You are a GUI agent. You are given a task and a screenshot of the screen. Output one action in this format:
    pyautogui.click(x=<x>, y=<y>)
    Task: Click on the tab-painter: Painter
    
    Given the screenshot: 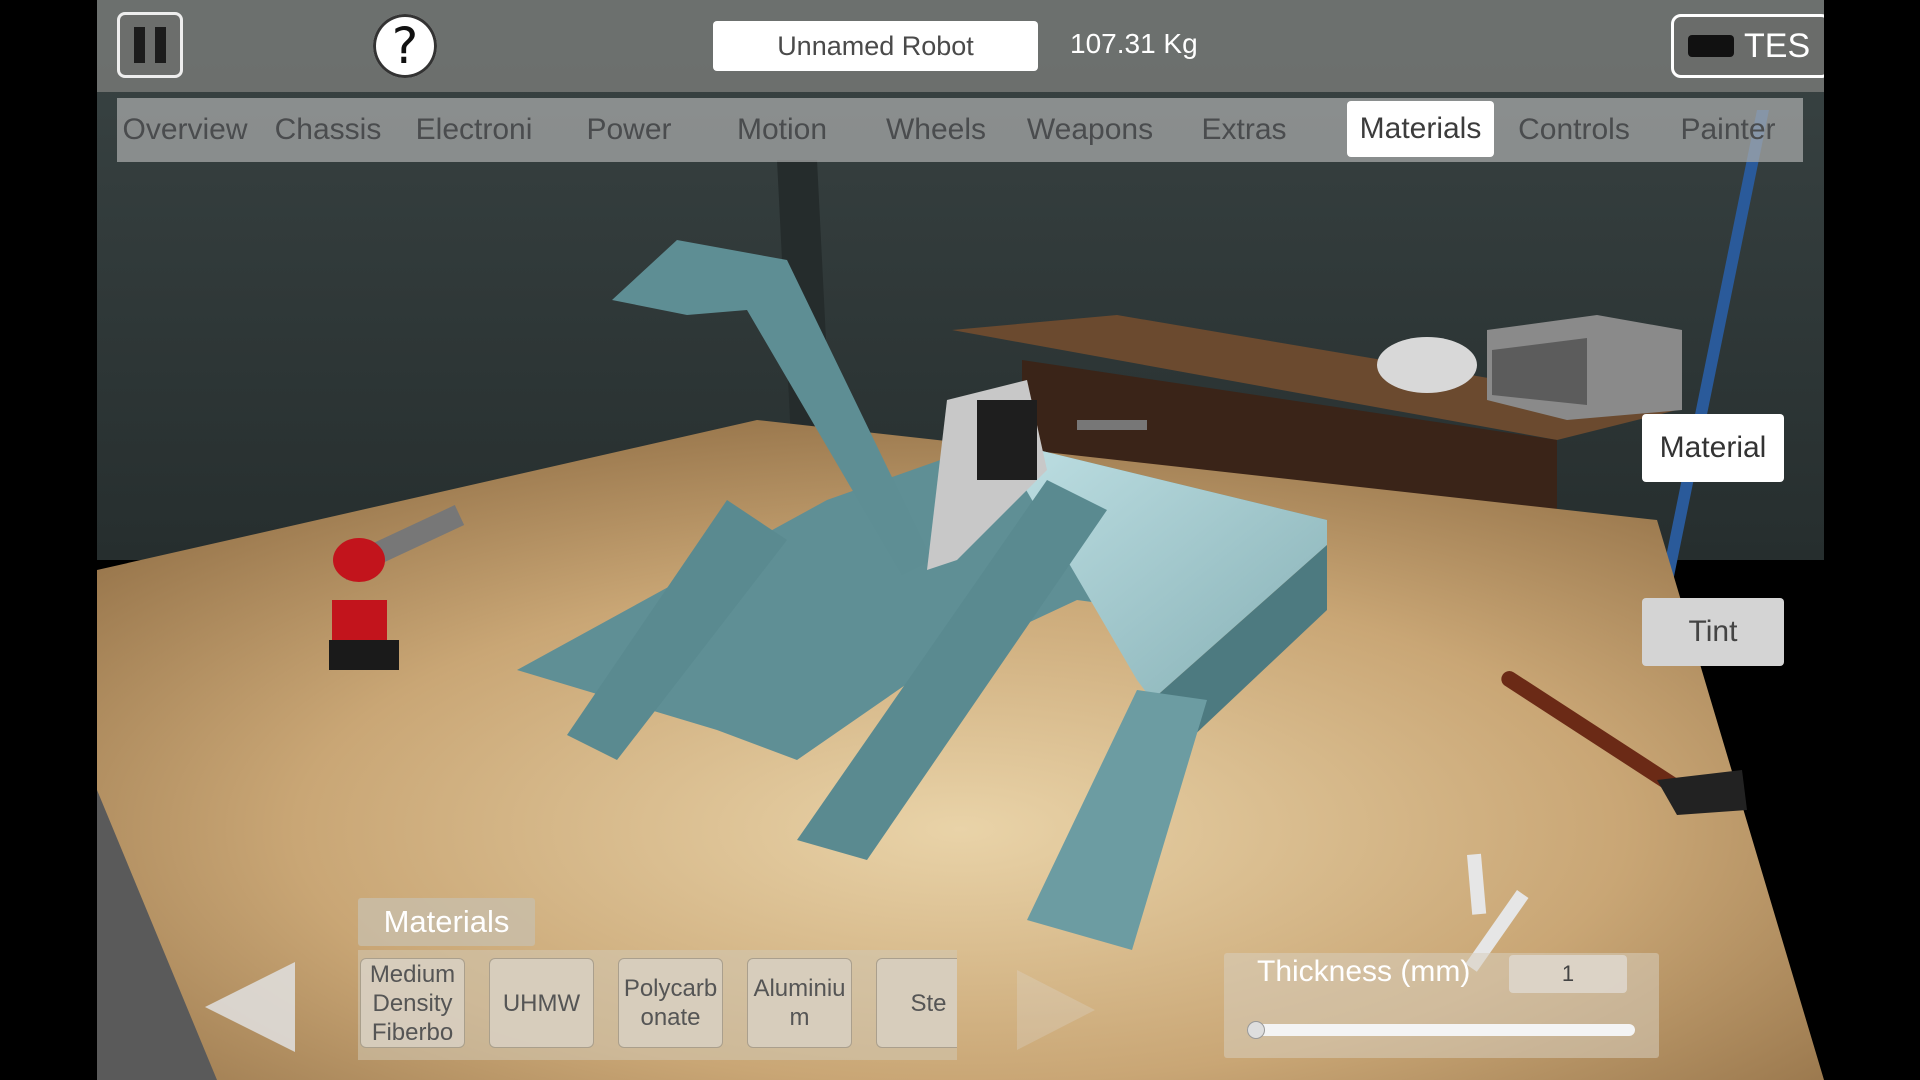 What is the action you would take?
    pyautogui.click(x=1728, y=130)
    